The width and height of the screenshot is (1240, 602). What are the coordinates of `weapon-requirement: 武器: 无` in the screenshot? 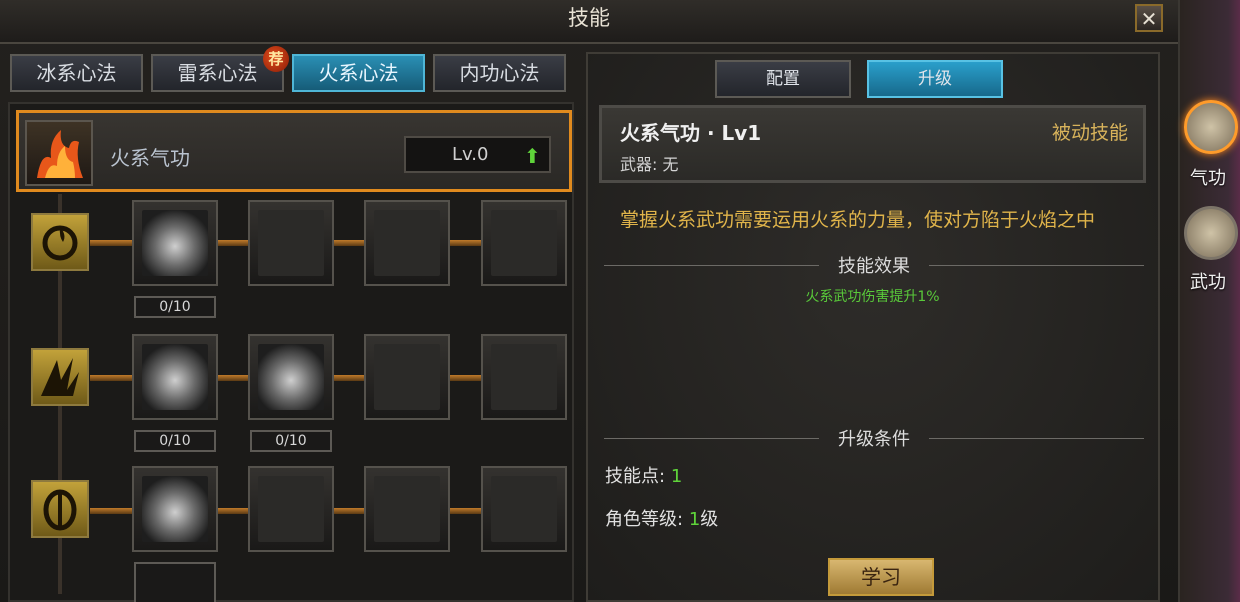 It's located at (649, 164).